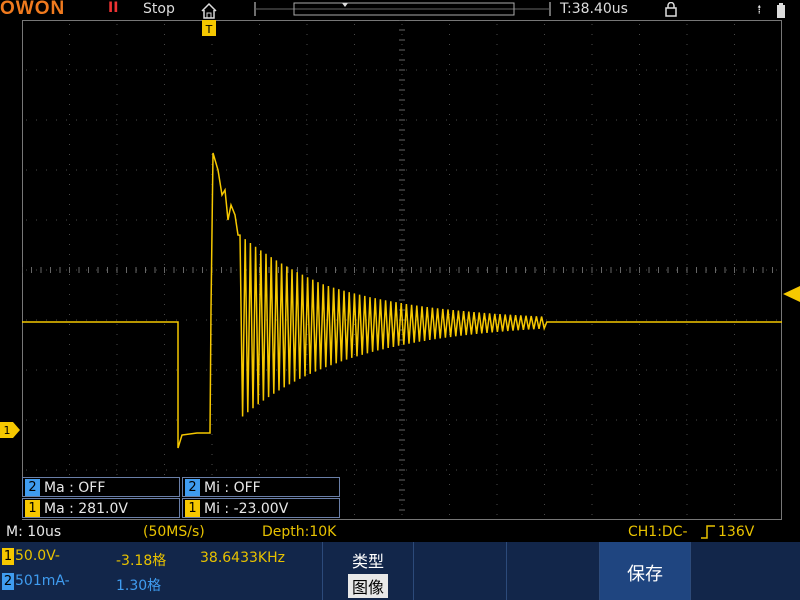  Describe the element at coordinates (113, 8) in the screenshot. I see `pause-icon: II` at that location.